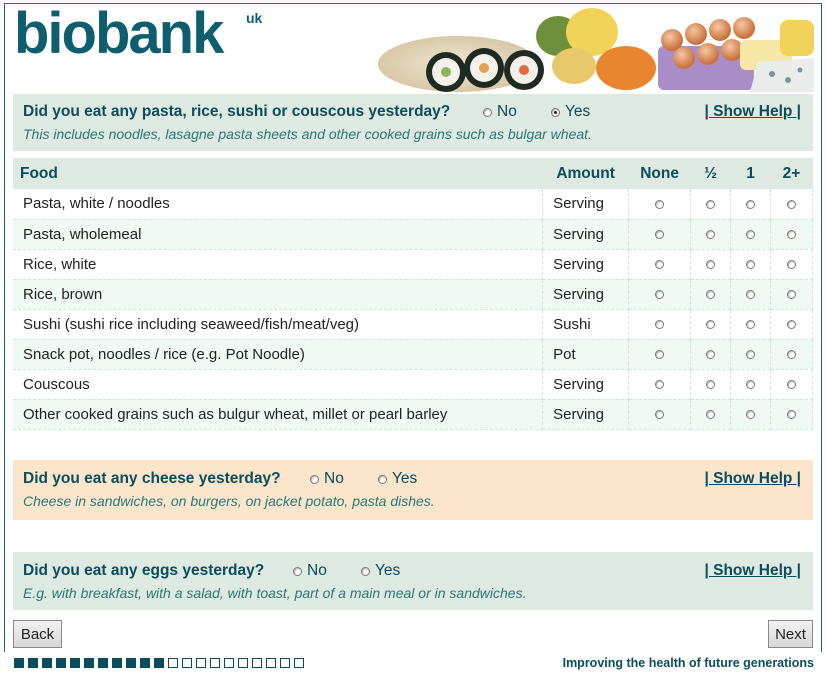 The width and height of the screenshot is (826, 675). Describe the element at coordinates (152, 478) in the screenshot. I see `question-cheese-text: Did you eat any cheese yesterday?` at that location.